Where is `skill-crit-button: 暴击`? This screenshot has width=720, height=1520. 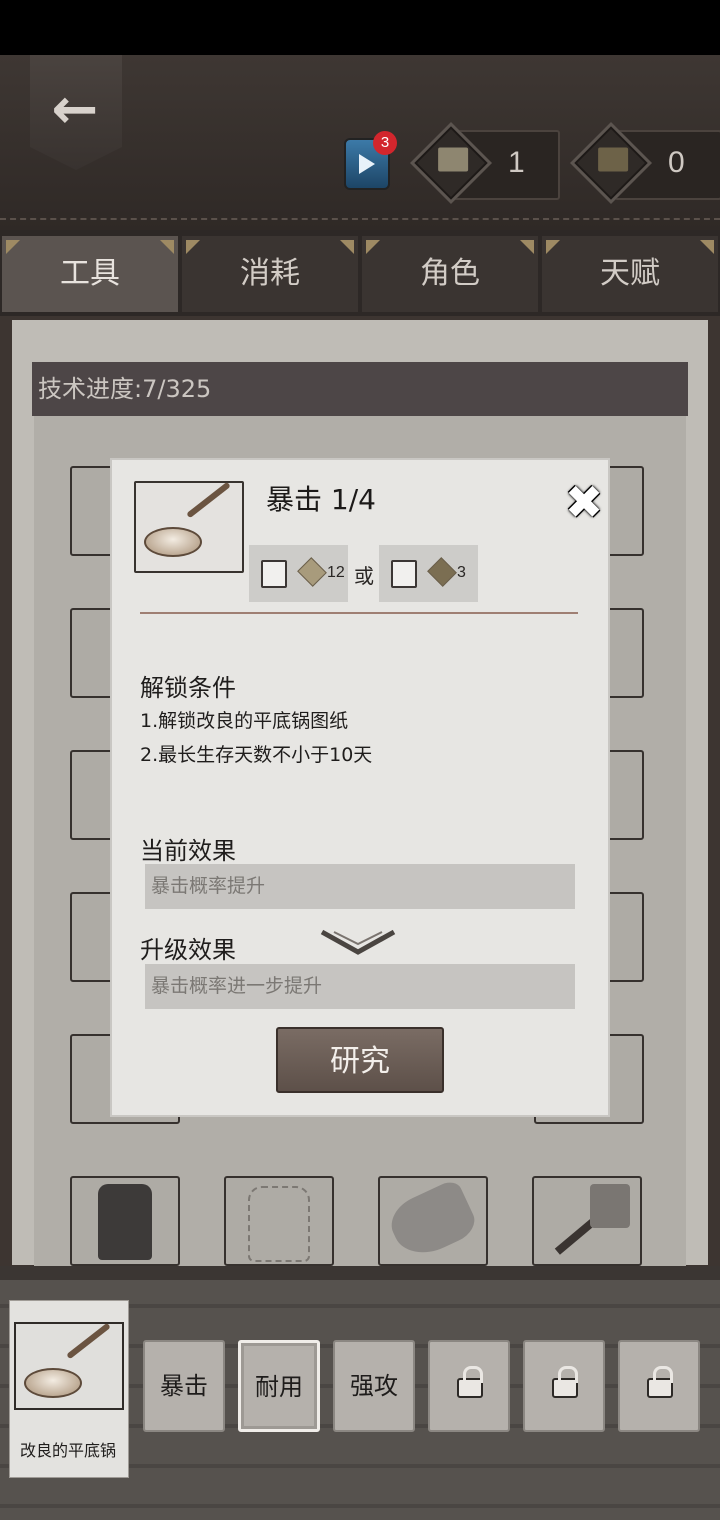 skill-crit-button: 暴击 is located at coordinates (184, 1386).